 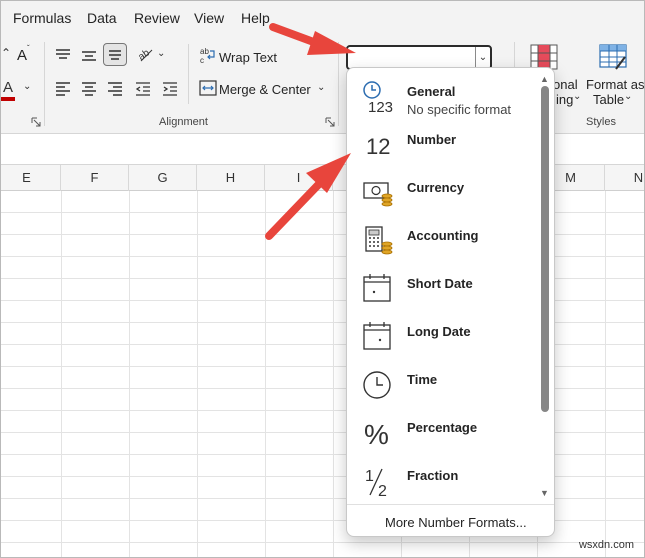 I want to click on clock-icon, so click(x=377, y=385).